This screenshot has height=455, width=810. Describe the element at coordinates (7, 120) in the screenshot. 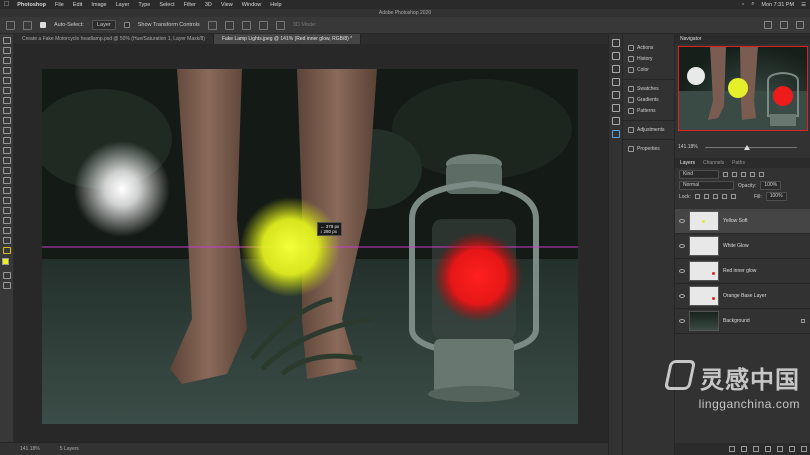

I see `brush-tool-icon` at that location.